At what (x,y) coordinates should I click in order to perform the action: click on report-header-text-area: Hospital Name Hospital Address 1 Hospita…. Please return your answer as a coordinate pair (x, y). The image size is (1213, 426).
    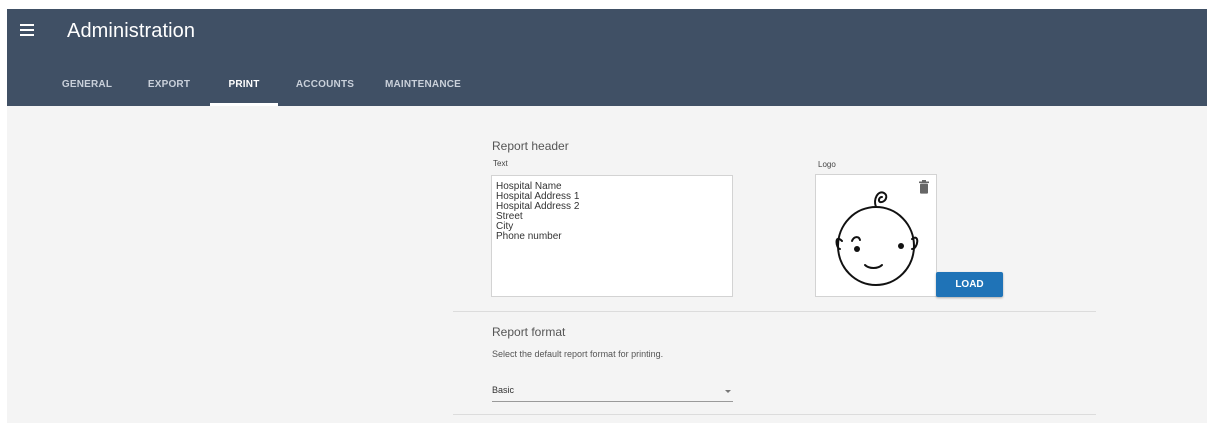
    Looking at the image, I should click on (612, 236).